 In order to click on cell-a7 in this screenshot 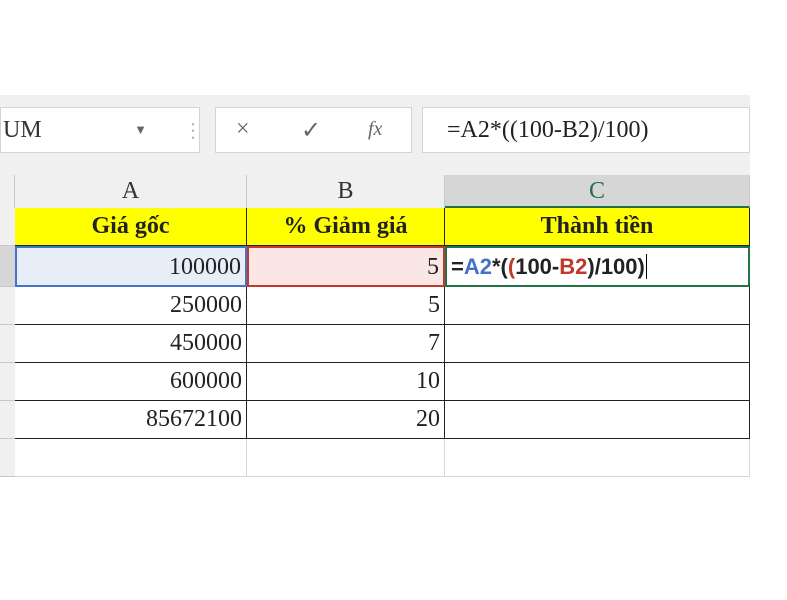, I will do `click(131, 458)`.